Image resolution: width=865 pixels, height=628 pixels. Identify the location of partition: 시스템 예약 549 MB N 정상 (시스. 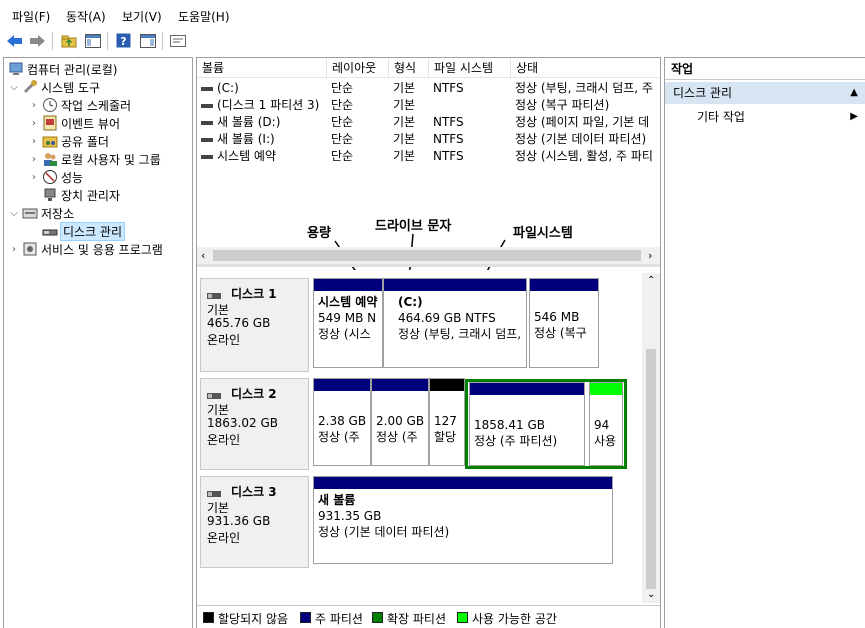
(348, 323).